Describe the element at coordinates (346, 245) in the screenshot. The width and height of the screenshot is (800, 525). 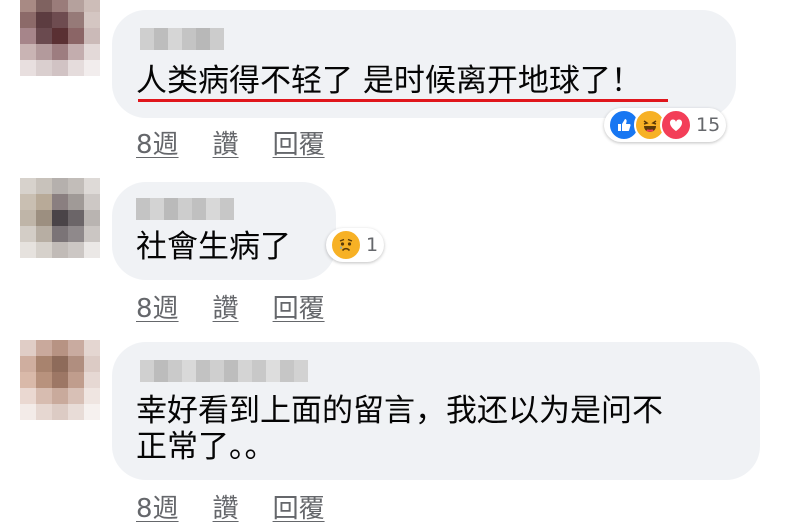
I see `sad-icon` at that location.